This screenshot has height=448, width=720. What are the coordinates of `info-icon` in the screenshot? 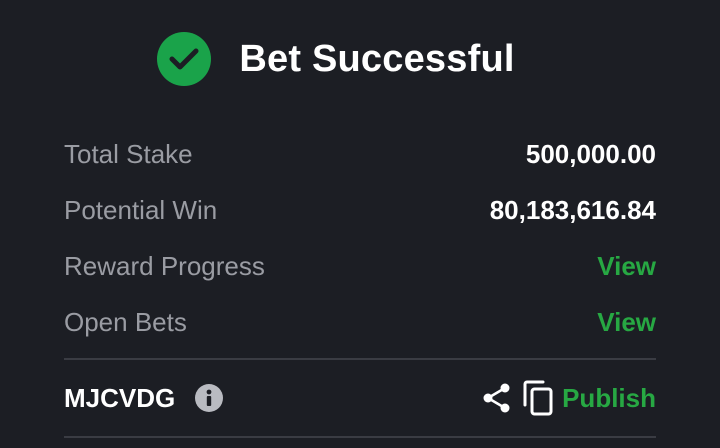 It's located at (209, 398).